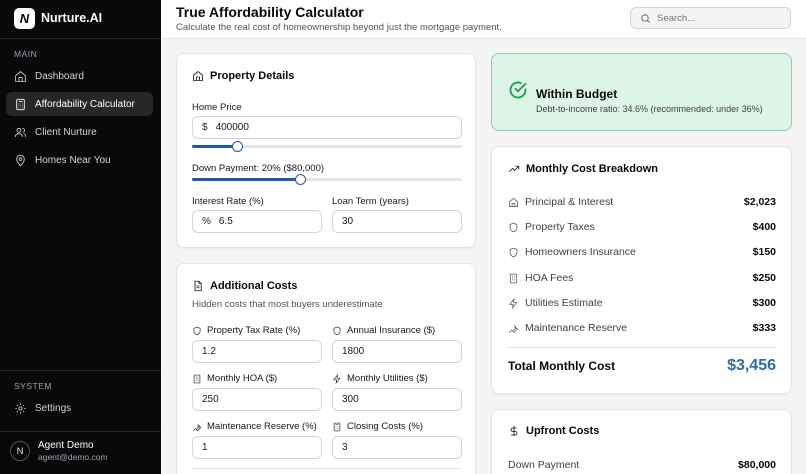 The width and height of the screenshot is (806, 474). I want to click on slider-fill, so click(246, 179).